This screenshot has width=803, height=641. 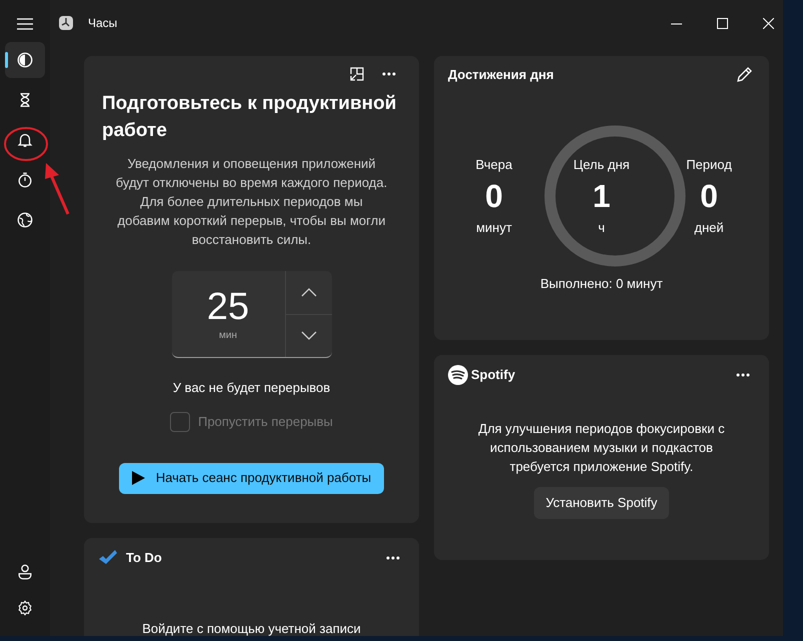 What do you see at coordinates (494, 228) in the screenshot?
I see `stat-unit: минут` at bounding box center [494, 228].